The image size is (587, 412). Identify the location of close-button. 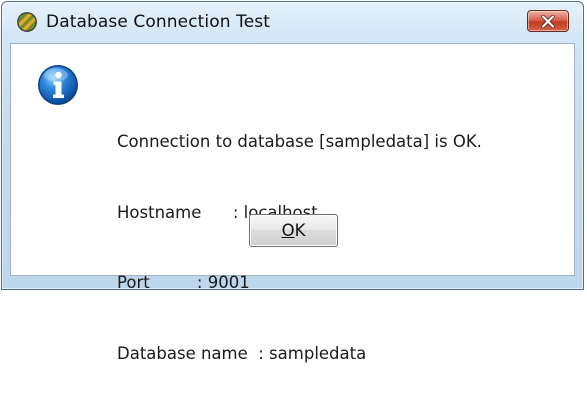
(548, 21).